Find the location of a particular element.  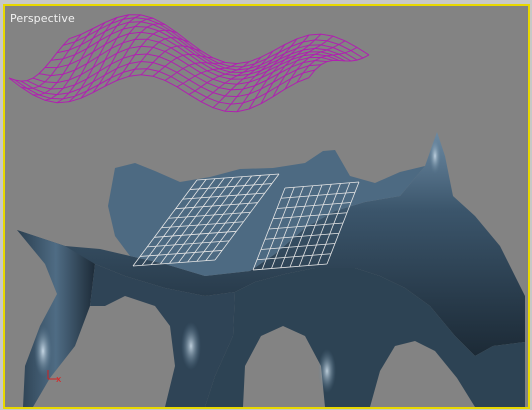

axis-x-label: x is located at coordinates (59, 380).